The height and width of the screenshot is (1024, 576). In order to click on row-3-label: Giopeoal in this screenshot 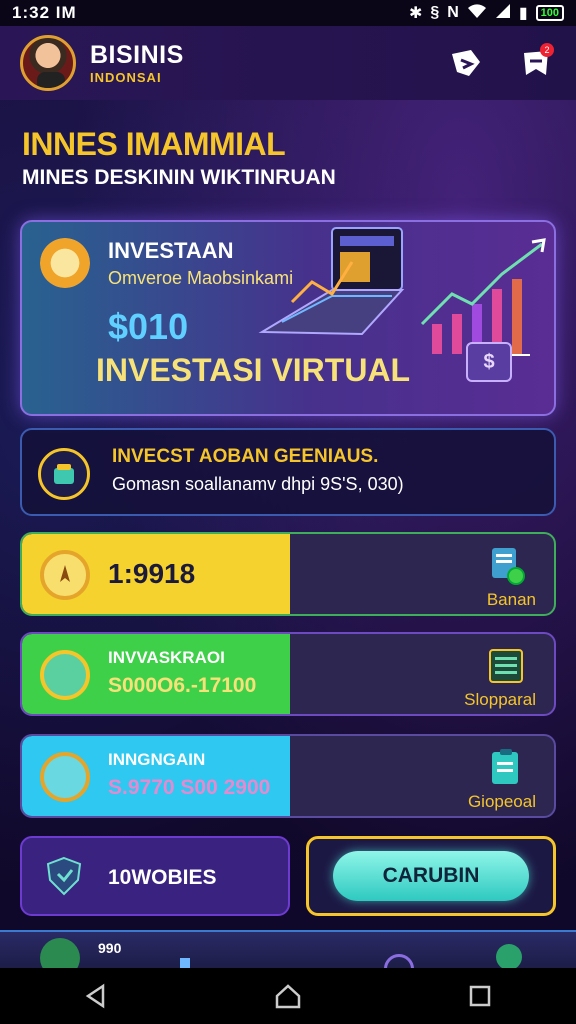, I will do `click(501, 801)`.